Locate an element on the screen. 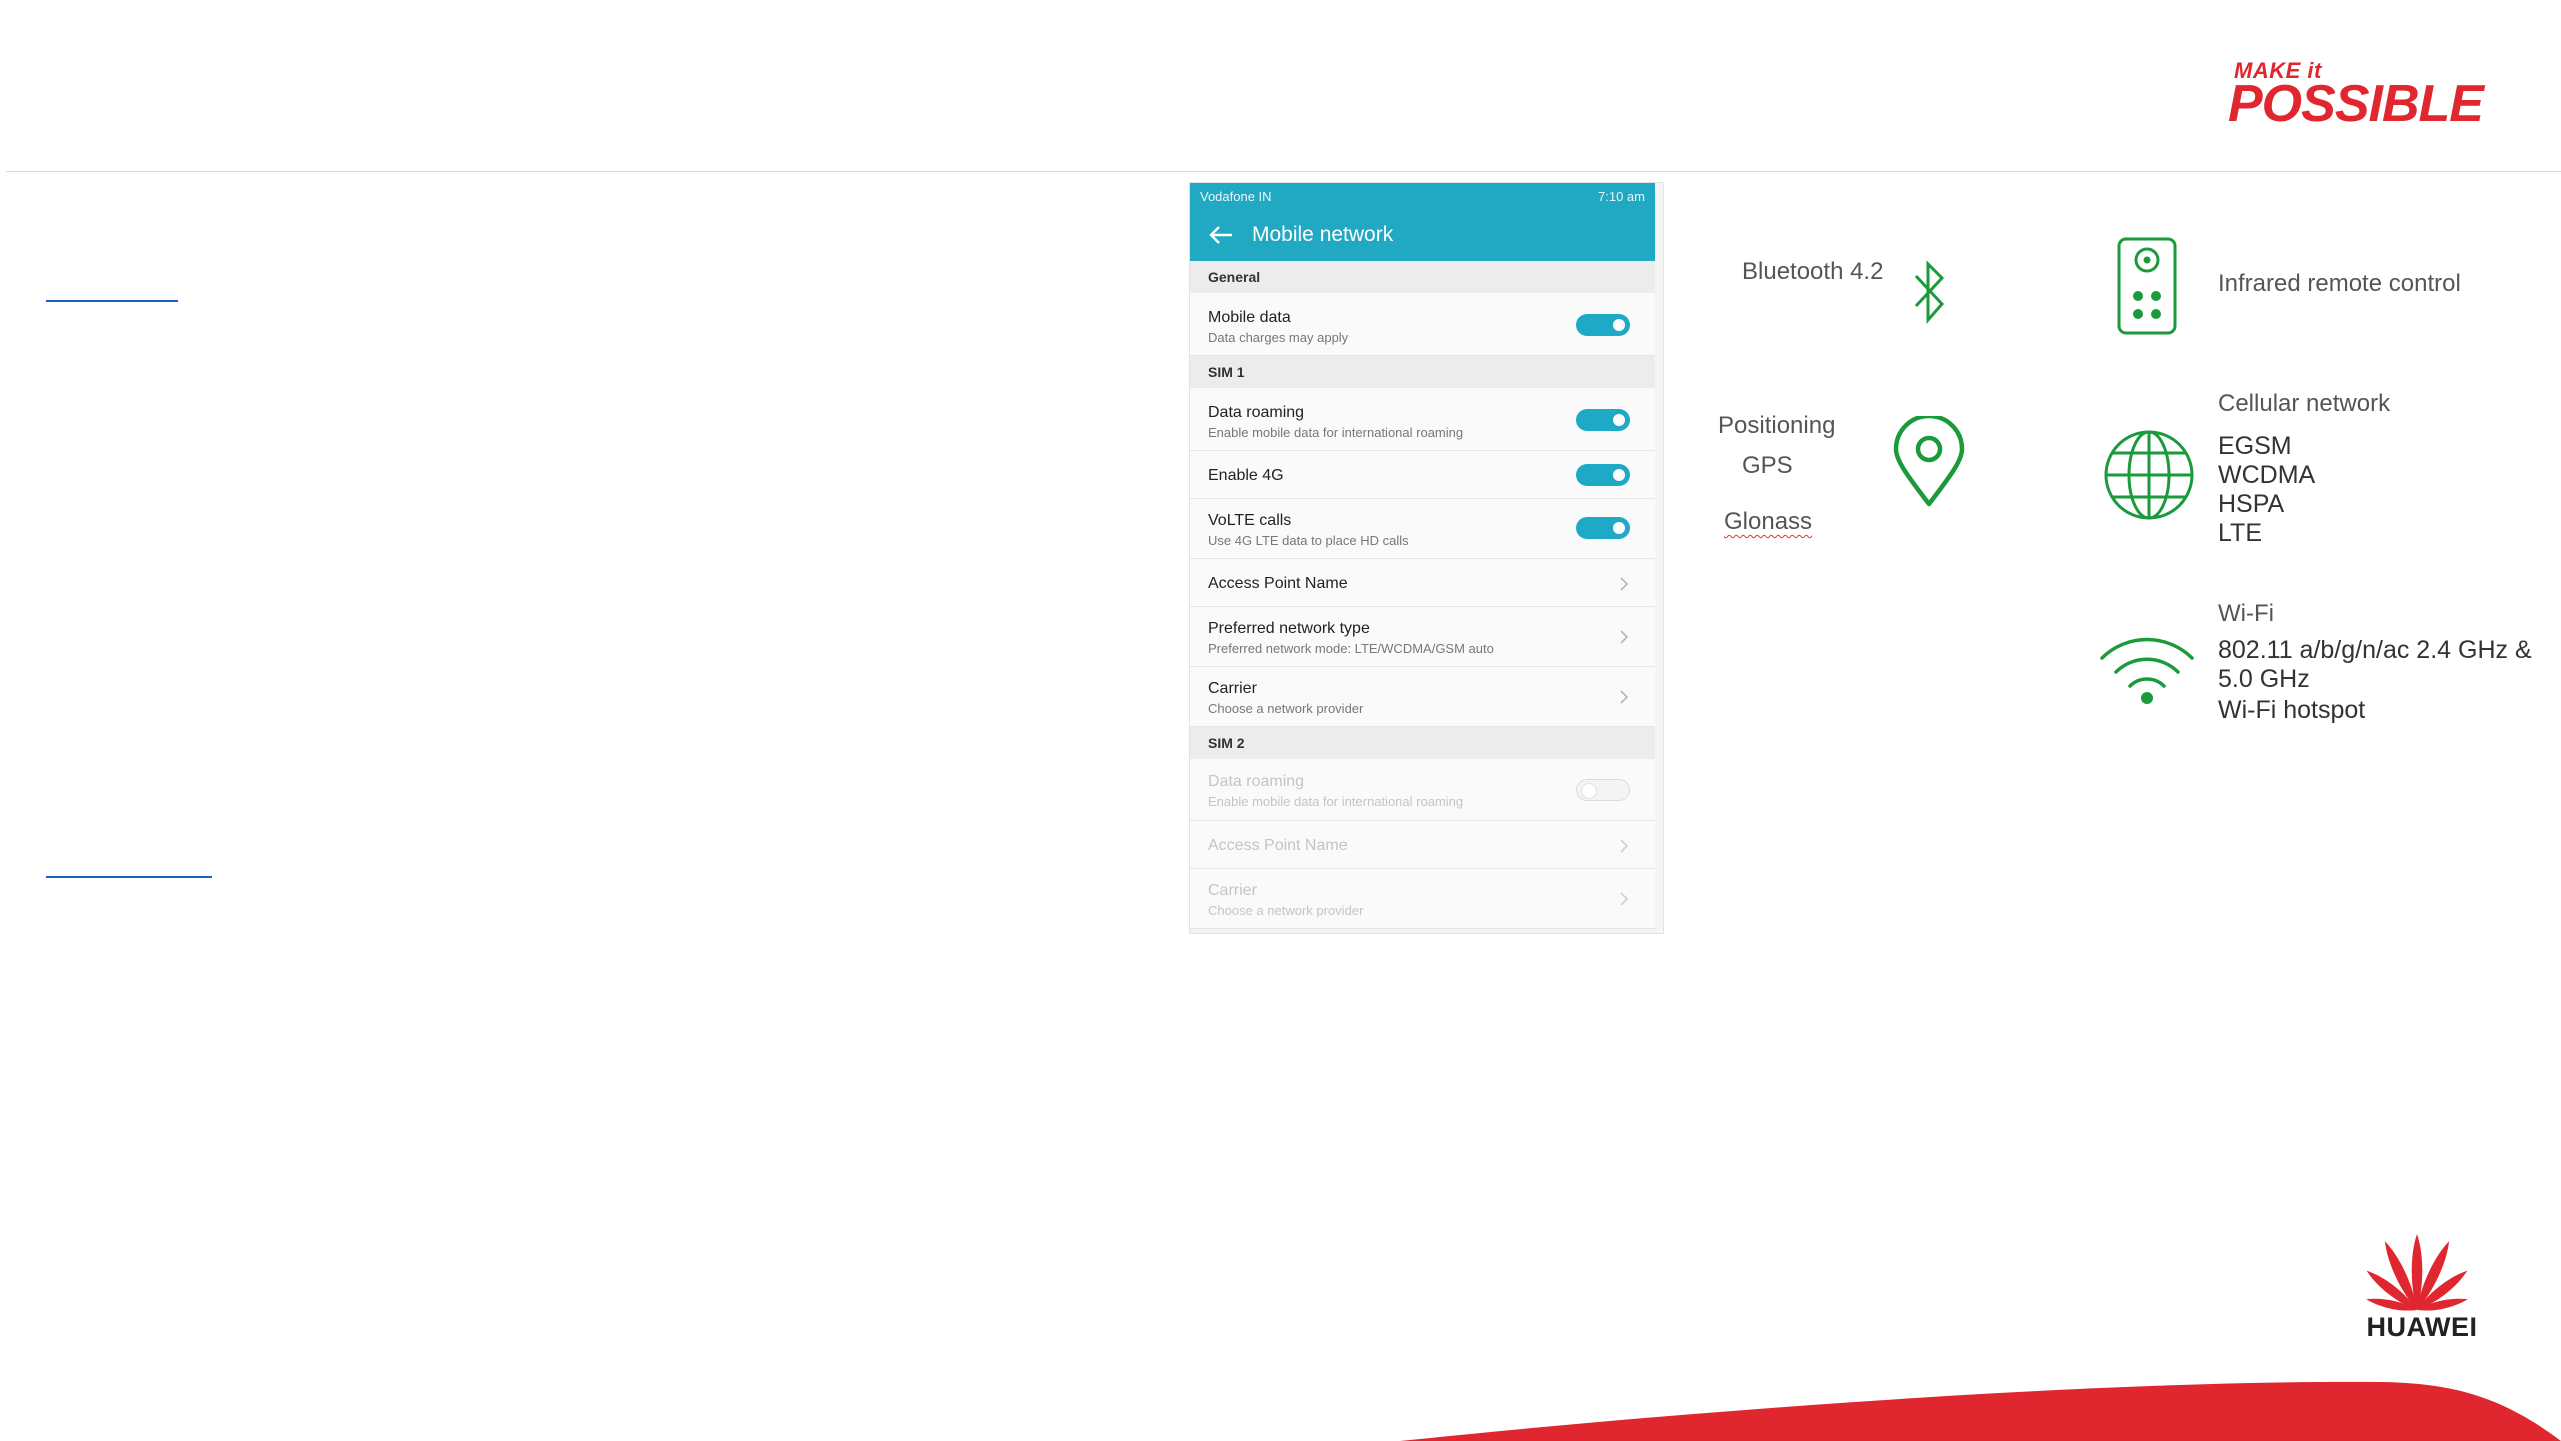 The image size is (2561, 1441). huawei-logo-text: HUAWEI is located at coordinates (2422, 1327).